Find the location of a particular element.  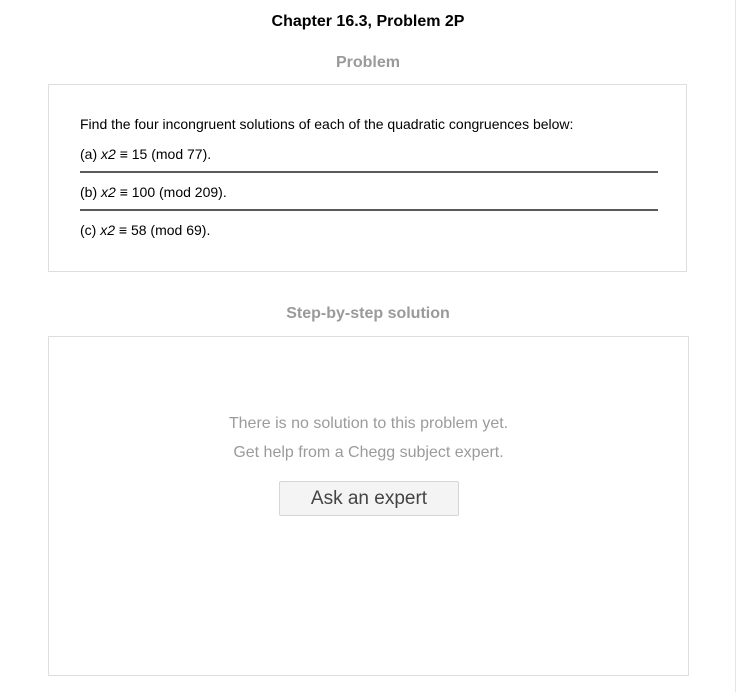

part-congruence: ≡ 58 (mod 69). is located at coordinates (164, 230).